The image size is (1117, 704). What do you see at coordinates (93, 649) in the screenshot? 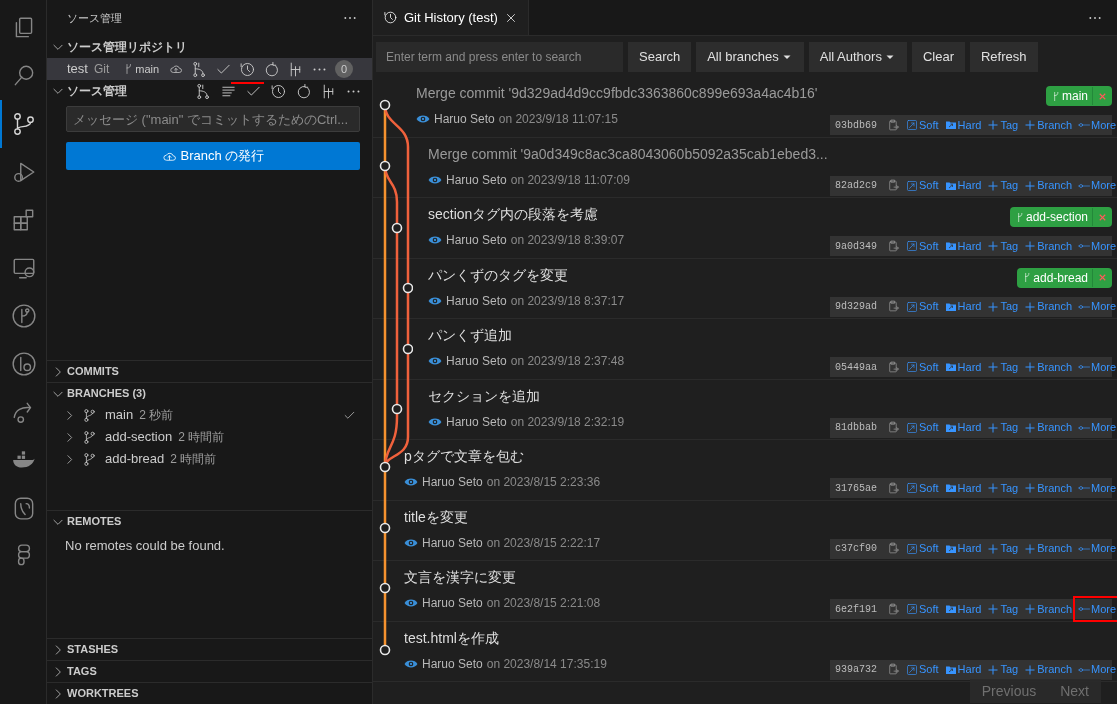
I see `sidebar-section-header: STASHES` at bounding box center [93, 649].